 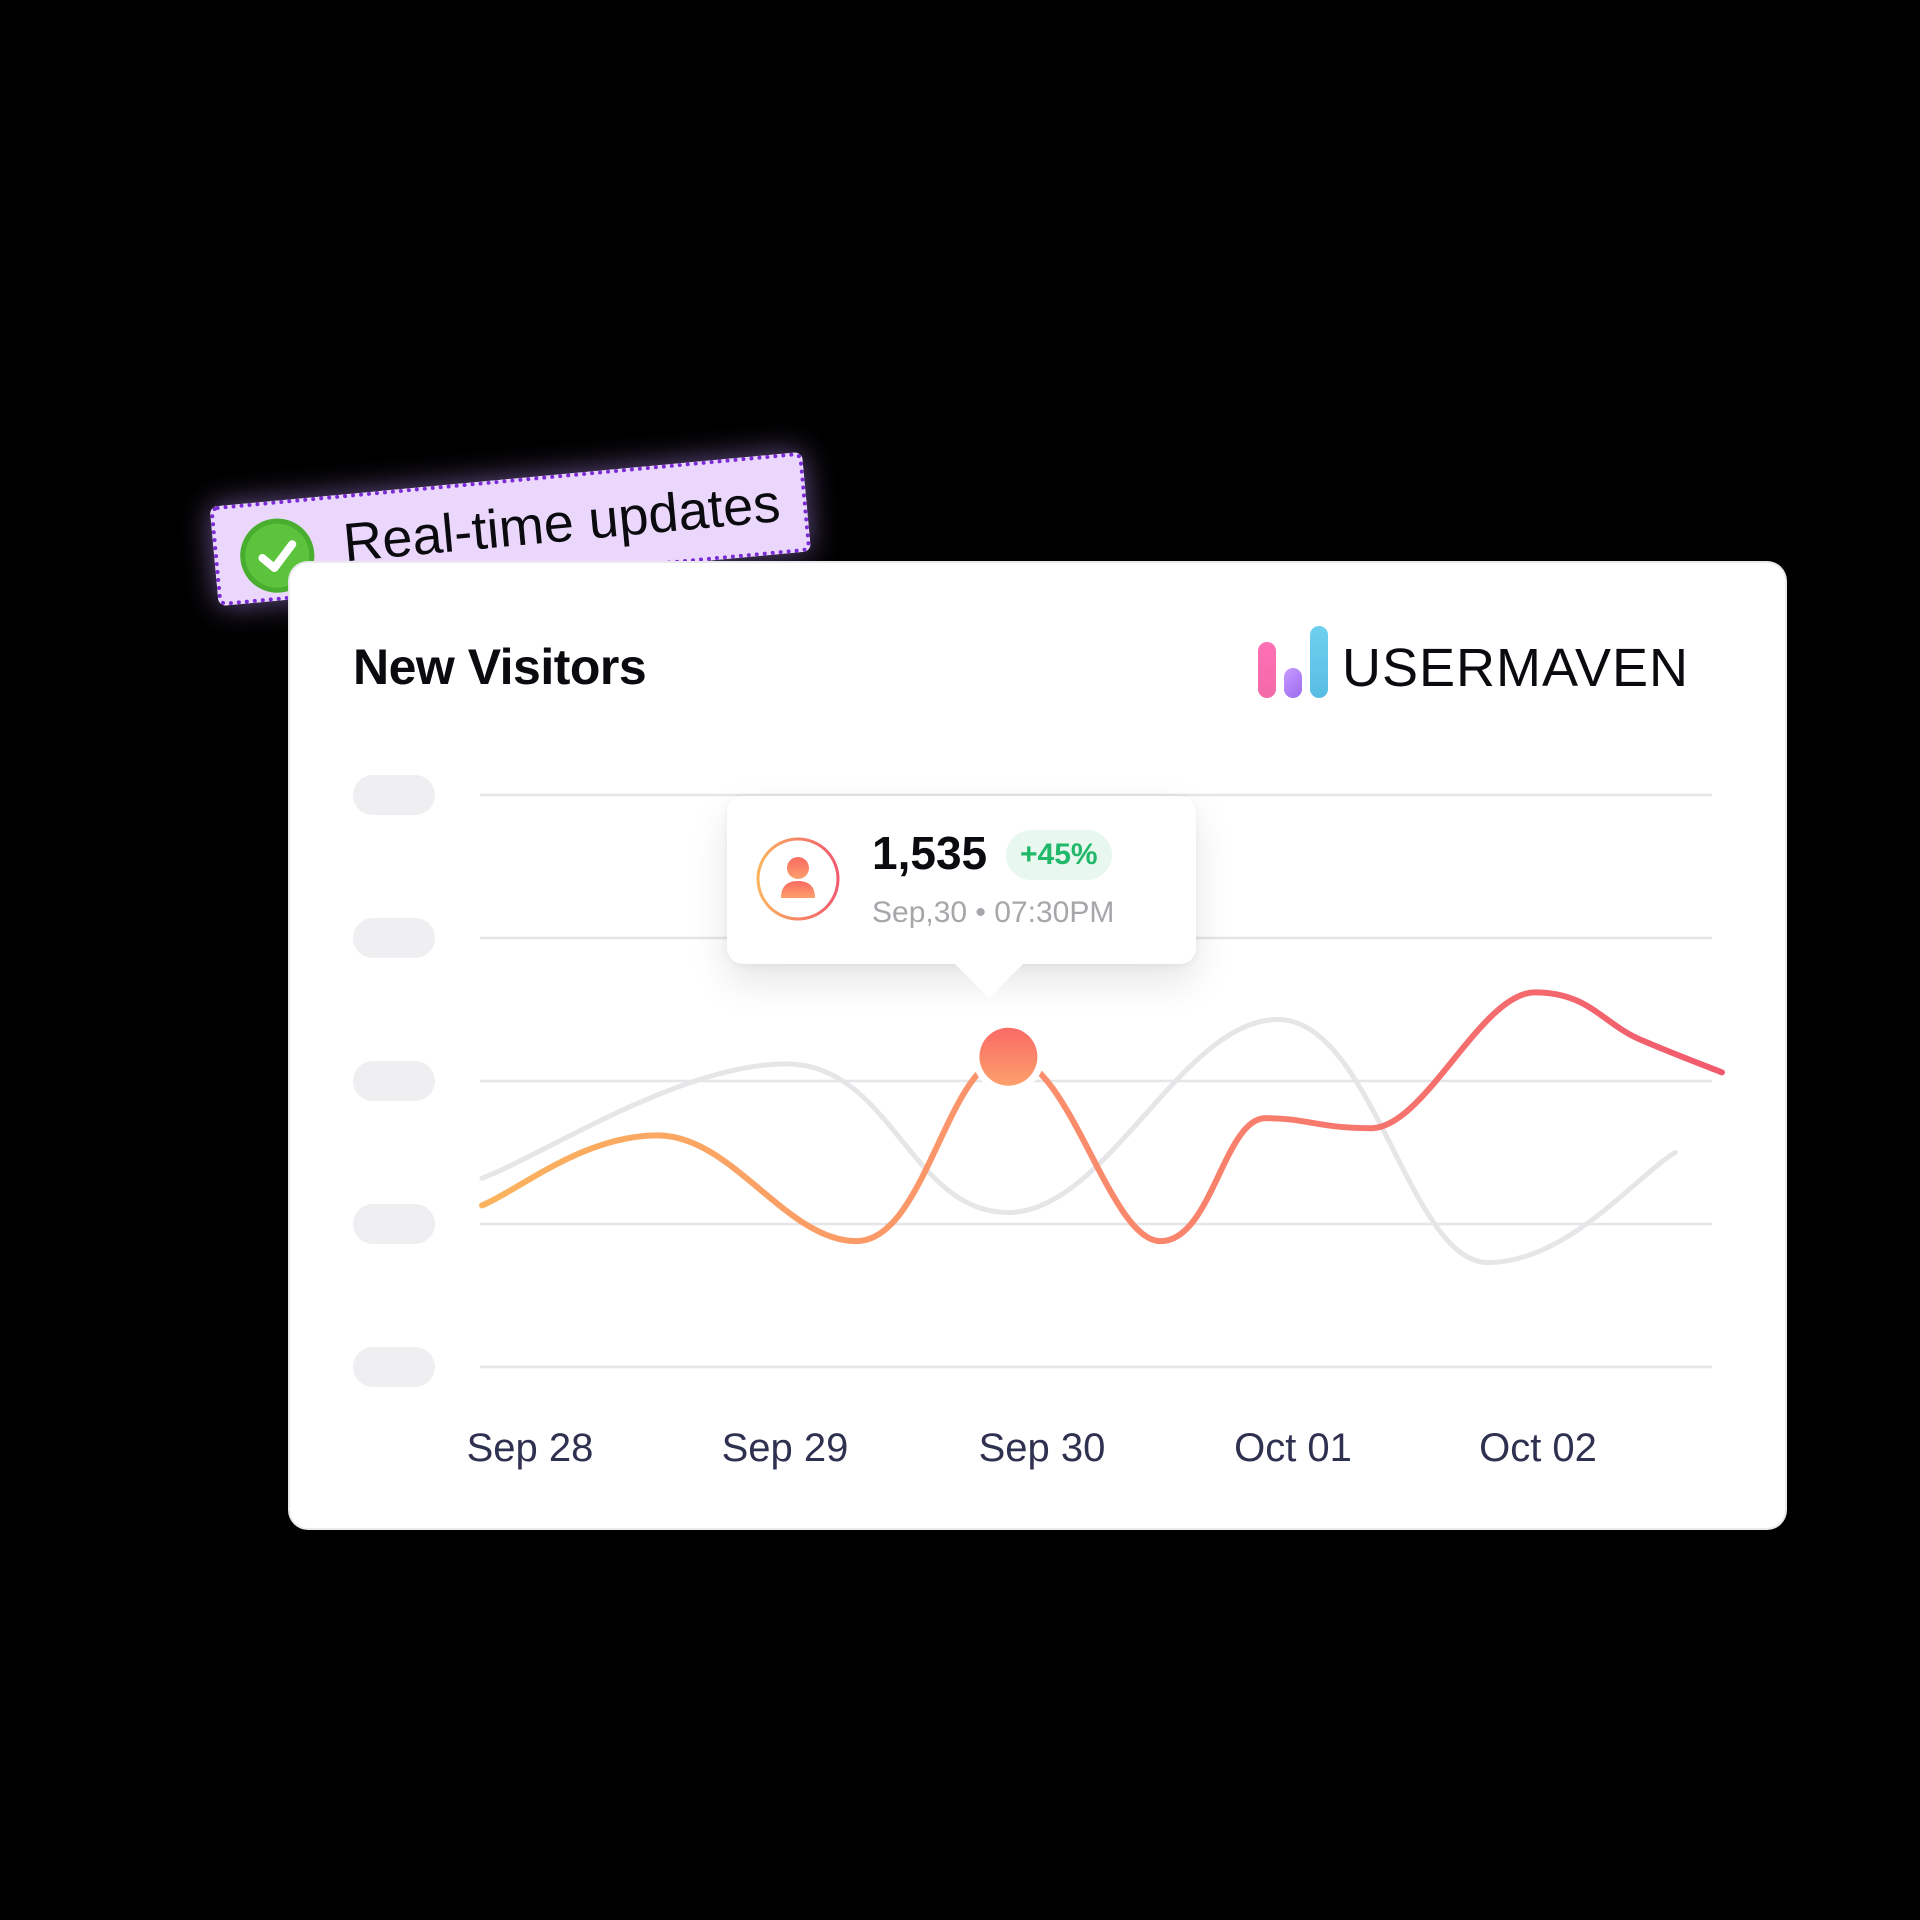 What do you see at coordinates (500, 667) in the screenshot?
I see `card-title: New Visitors` at bounding box center [500, 667].